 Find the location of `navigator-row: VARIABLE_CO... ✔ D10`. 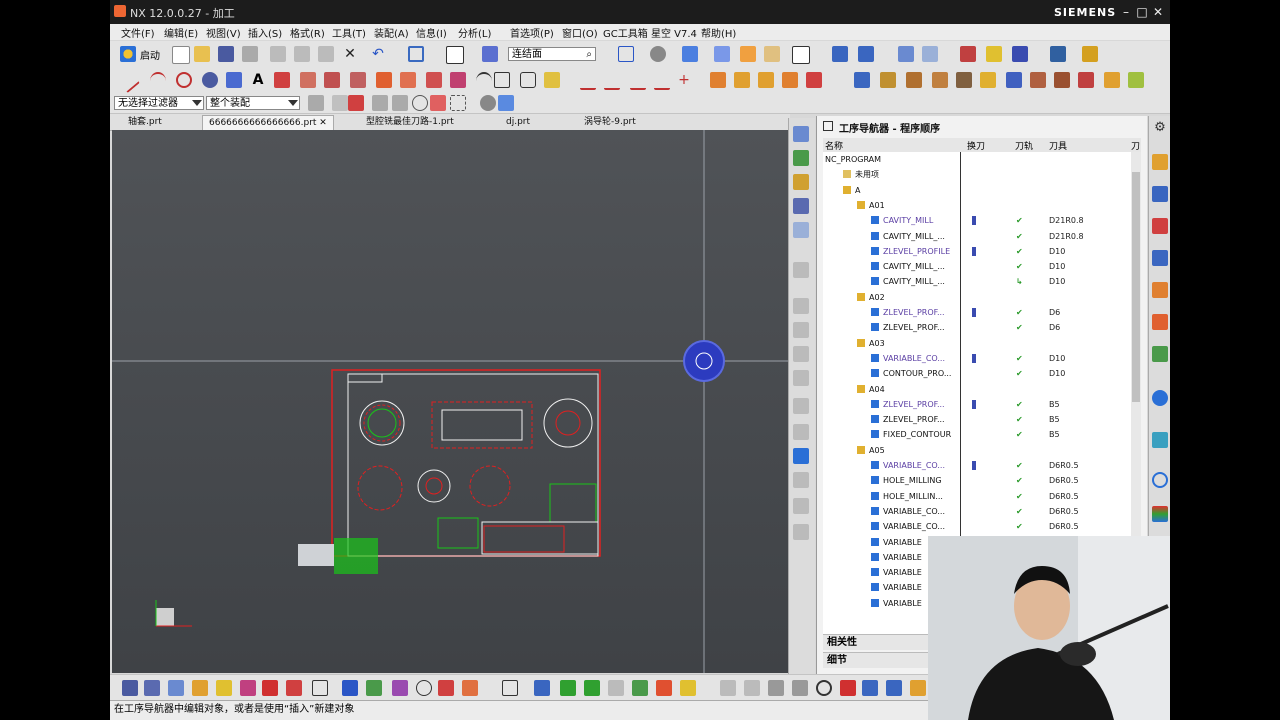

navigator-row: VARIABLE_CO... ✔ D10 is located at coordinates (977, 358).